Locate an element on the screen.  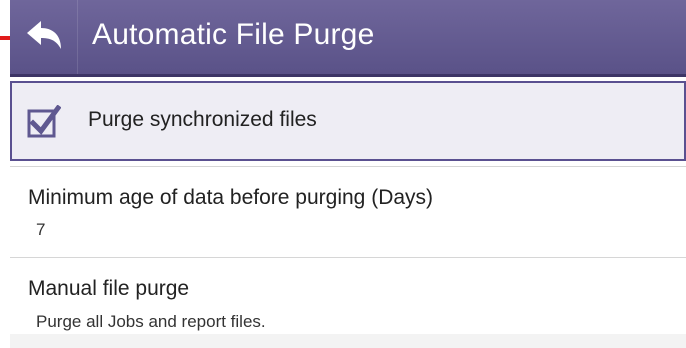
manual-purge-summary: Purge all Jobs and report files. is located at coordinates (151, 321).